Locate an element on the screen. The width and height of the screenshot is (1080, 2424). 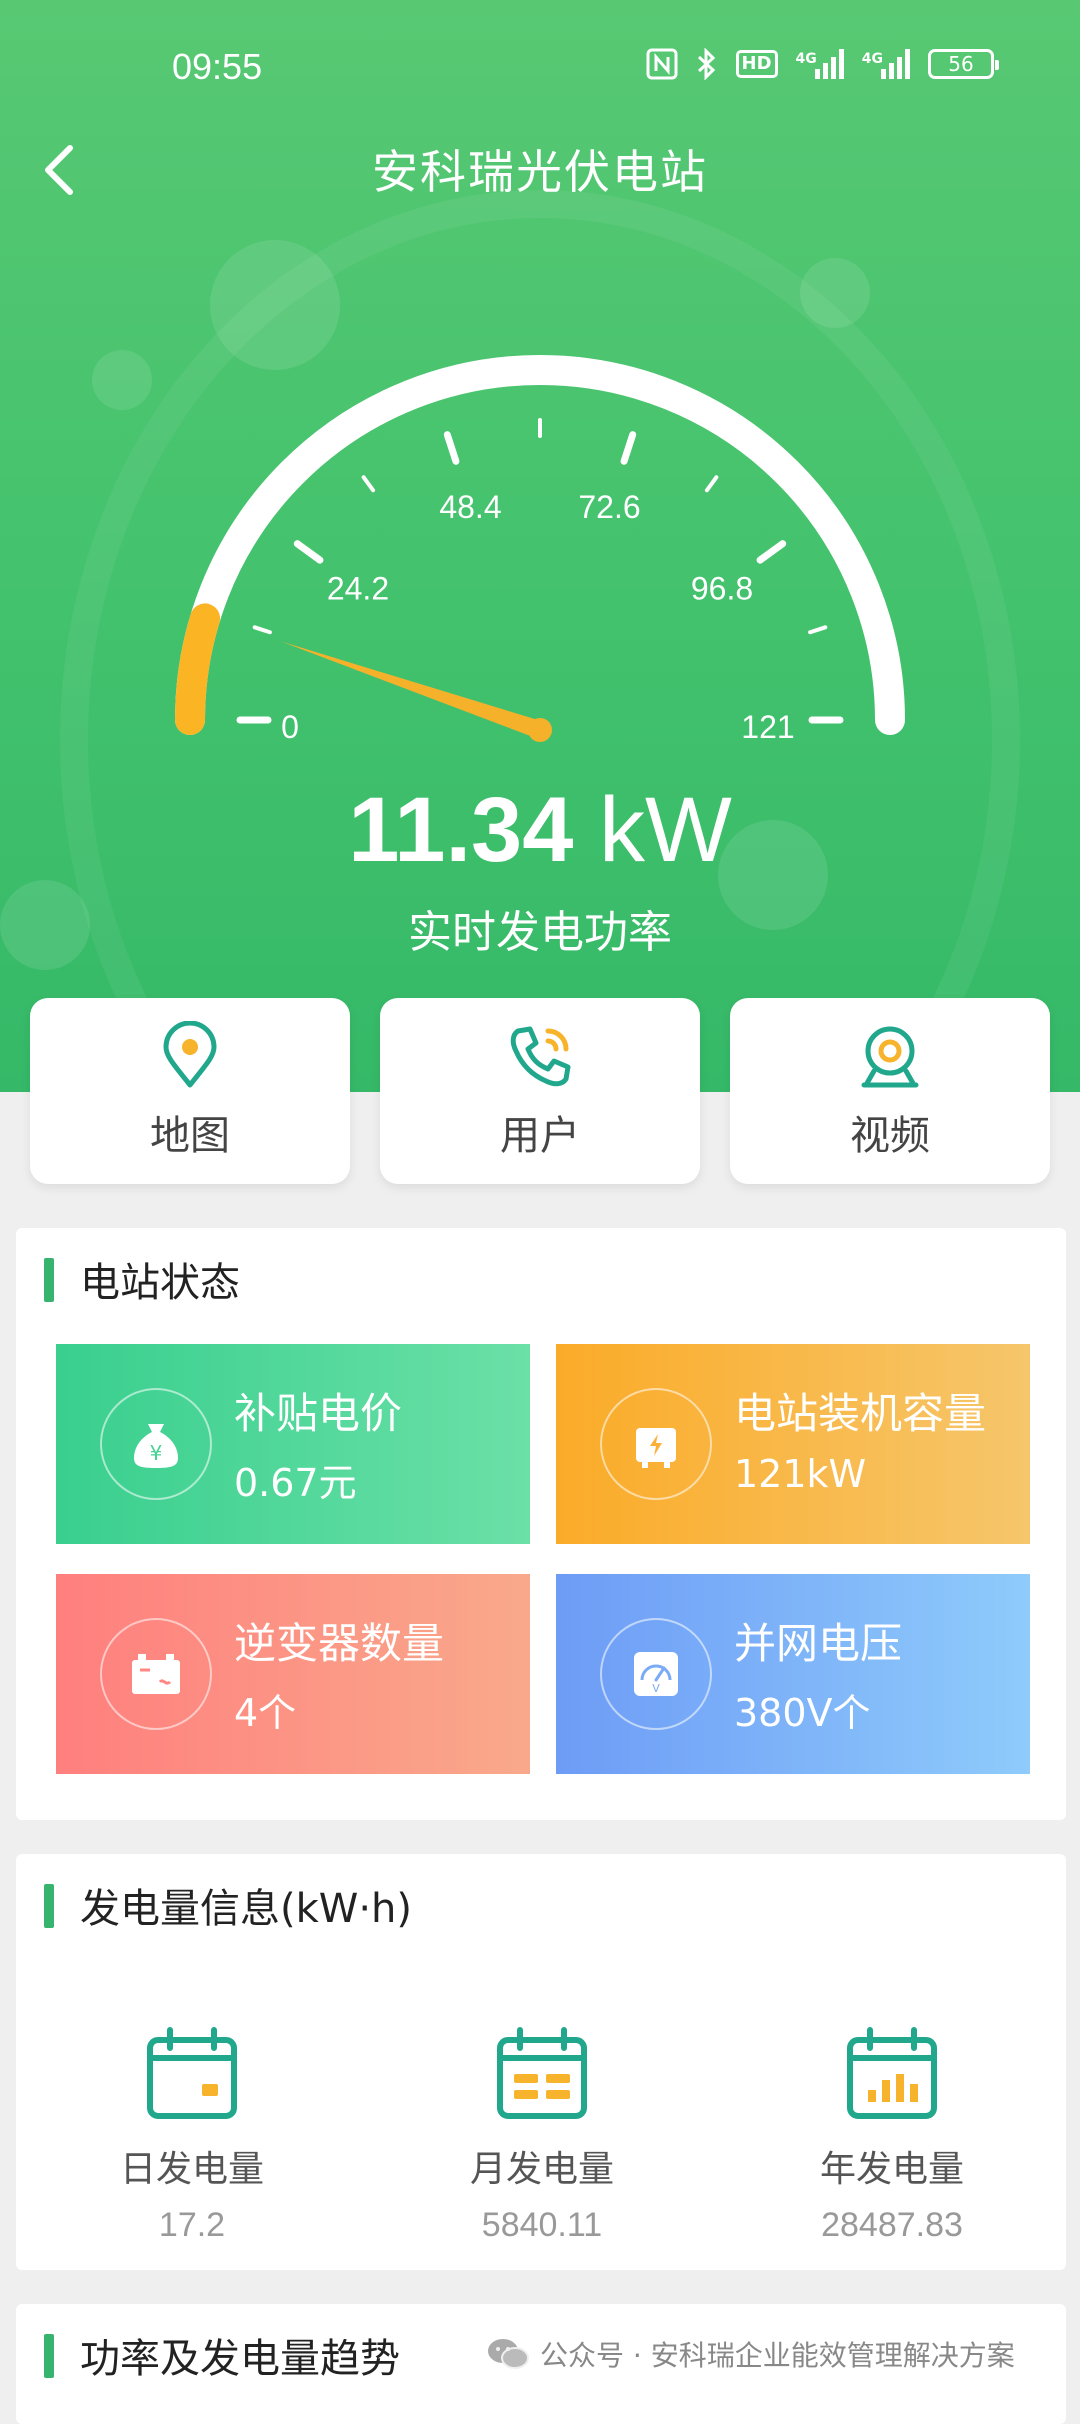
inverter-count-value: 4个 is located at coordinates (265, 1713).